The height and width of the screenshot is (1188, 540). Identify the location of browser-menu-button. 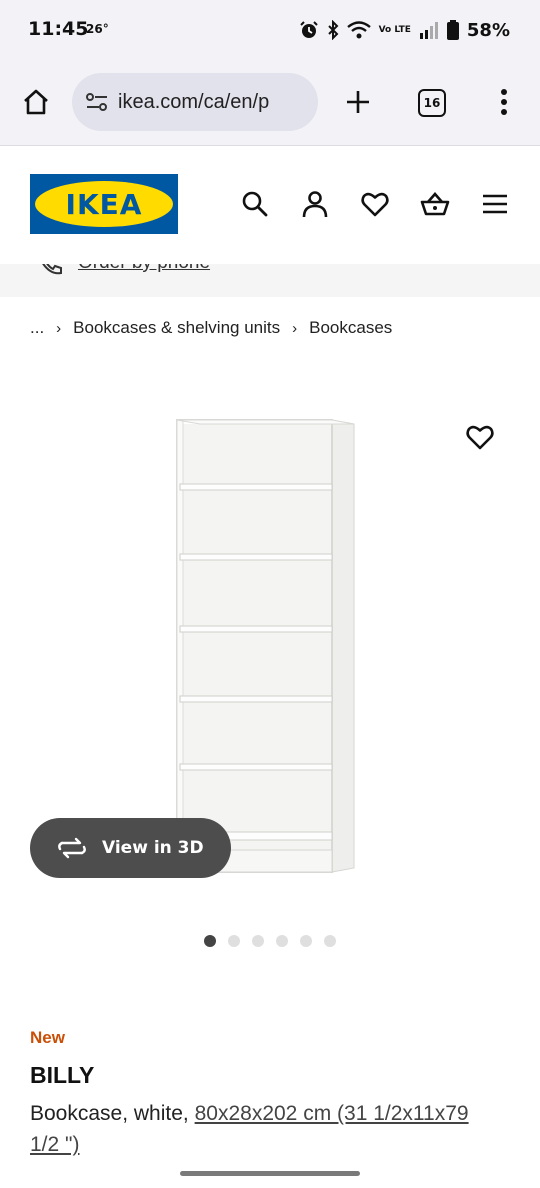
(504, 102).